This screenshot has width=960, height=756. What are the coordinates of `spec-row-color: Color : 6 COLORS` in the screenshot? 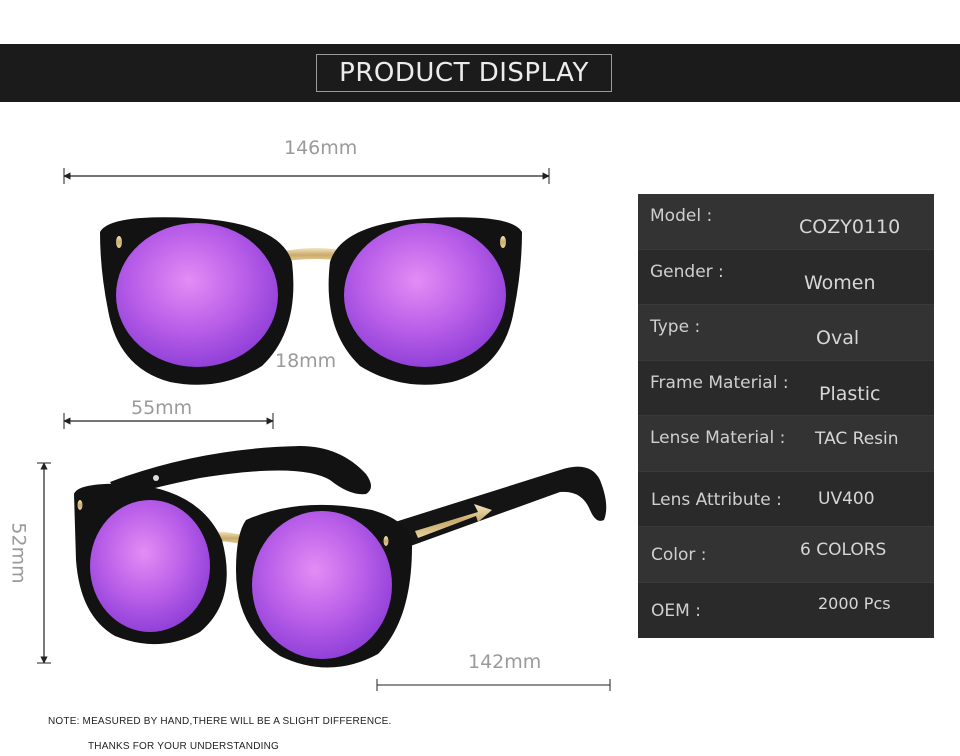 It's located at (786, 555).